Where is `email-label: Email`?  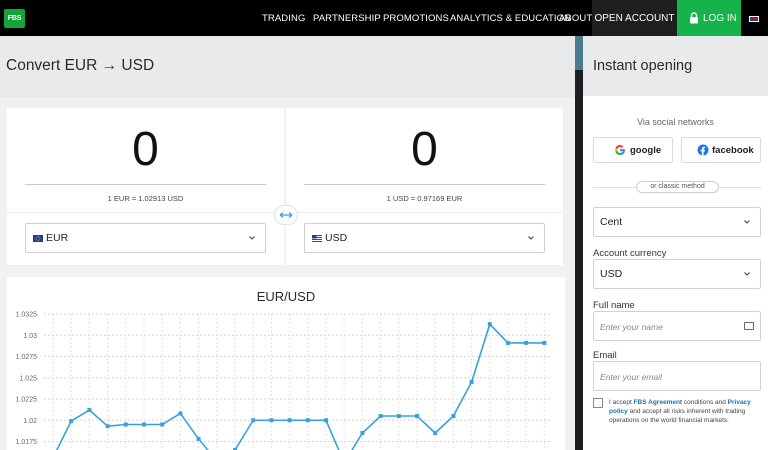
email-label: Email is located at coordinates (605, 355).